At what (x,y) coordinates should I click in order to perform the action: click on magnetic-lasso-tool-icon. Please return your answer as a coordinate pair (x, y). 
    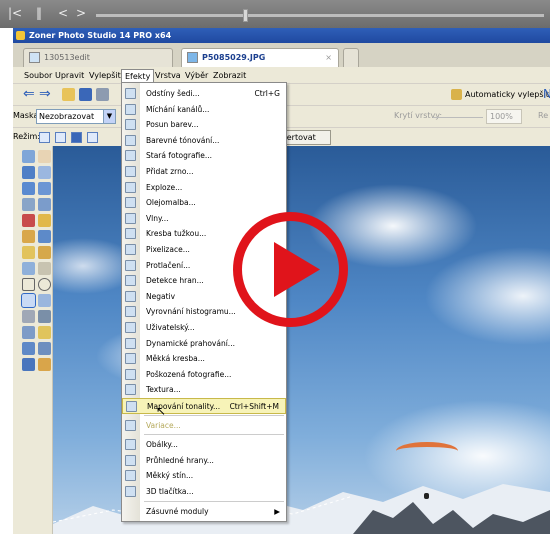
    Looking at the image, I should click on (44, 300).